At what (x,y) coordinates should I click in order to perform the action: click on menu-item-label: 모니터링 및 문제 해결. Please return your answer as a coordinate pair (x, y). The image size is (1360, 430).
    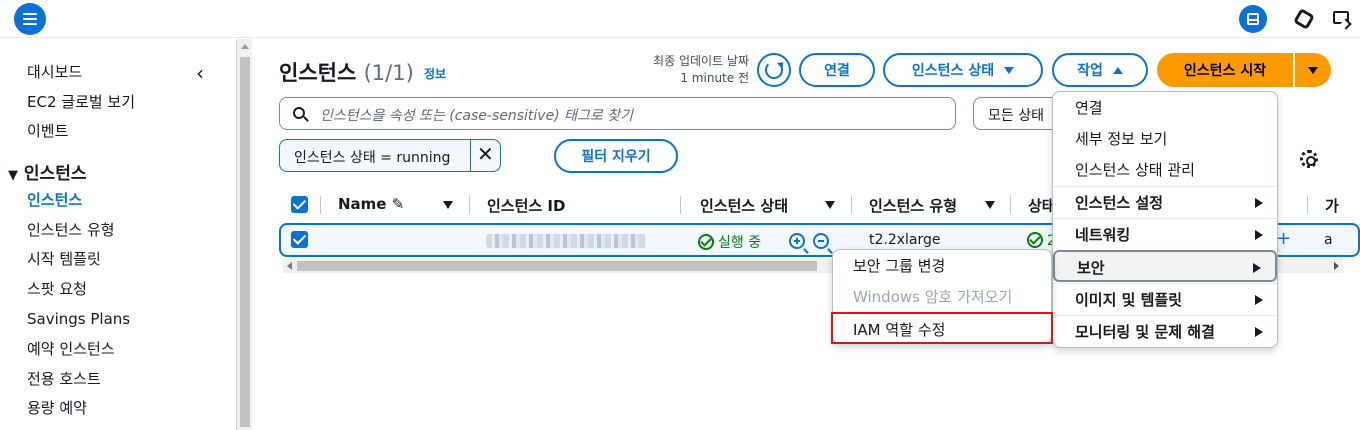
    Looking at the image, I should click on (1145, 332).